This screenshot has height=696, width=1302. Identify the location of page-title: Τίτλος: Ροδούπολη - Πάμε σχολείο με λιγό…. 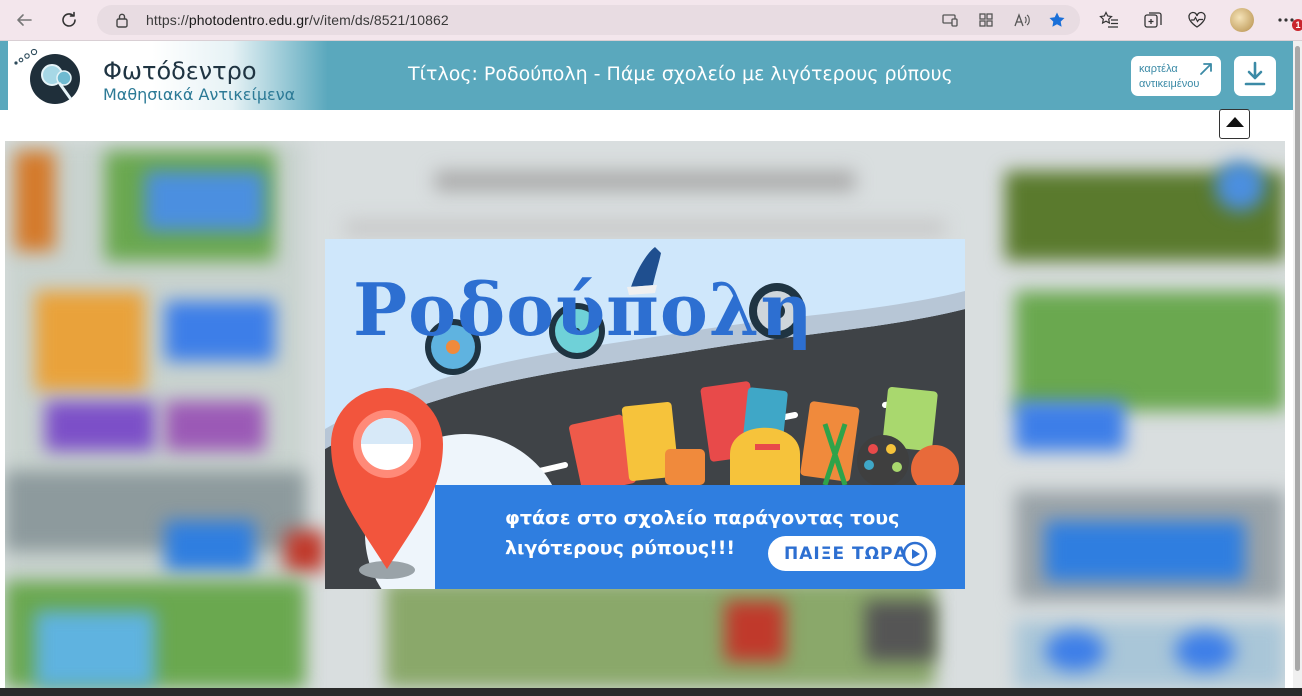
(680, 74).